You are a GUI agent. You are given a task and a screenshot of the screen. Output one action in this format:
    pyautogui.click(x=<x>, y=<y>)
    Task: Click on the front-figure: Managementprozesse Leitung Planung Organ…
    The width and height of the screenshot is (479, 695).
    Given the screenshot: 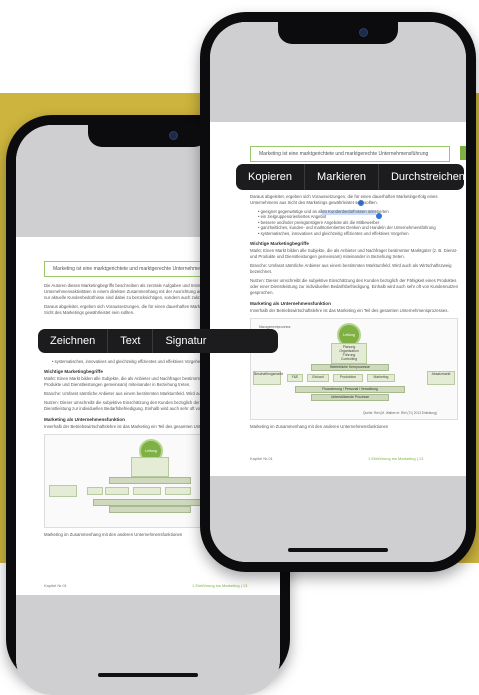 What is the action you would take?
    pyautogui.click(x=354, y=369)
    